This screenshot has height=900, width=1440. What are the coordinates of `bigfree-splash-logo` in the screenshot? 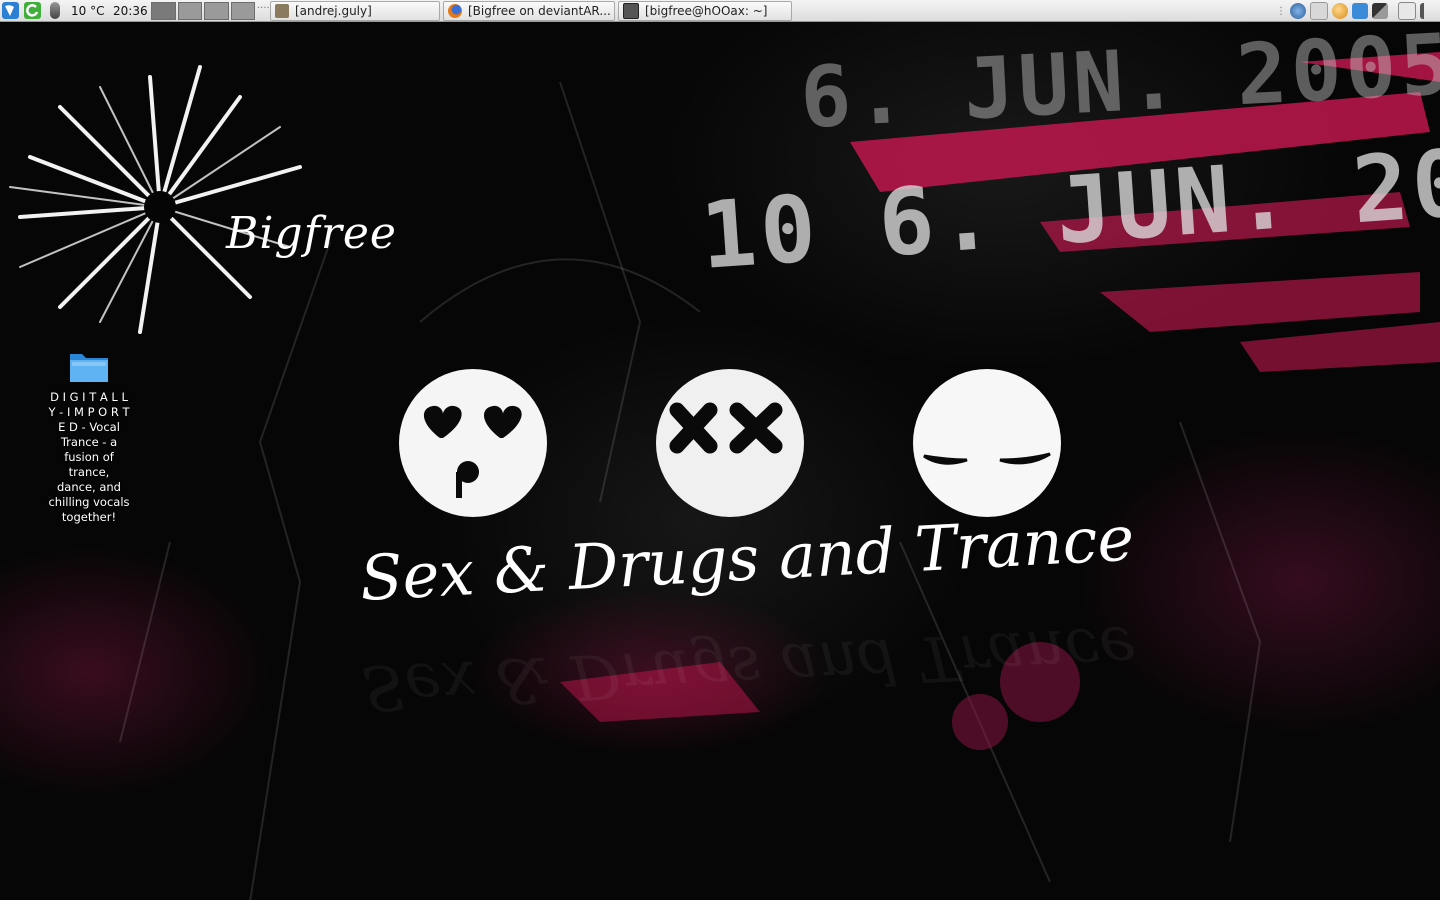 It's located at (155, 199).